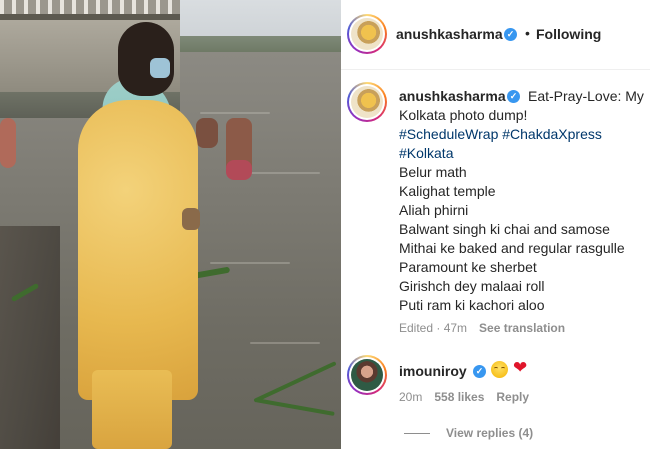 This screenshot has height=449, width=650. Describe the element at coordinates (512, 248) in the screenshot. I see `caption-text-line: Mithai ke baked and regular rasgulle` at that location.